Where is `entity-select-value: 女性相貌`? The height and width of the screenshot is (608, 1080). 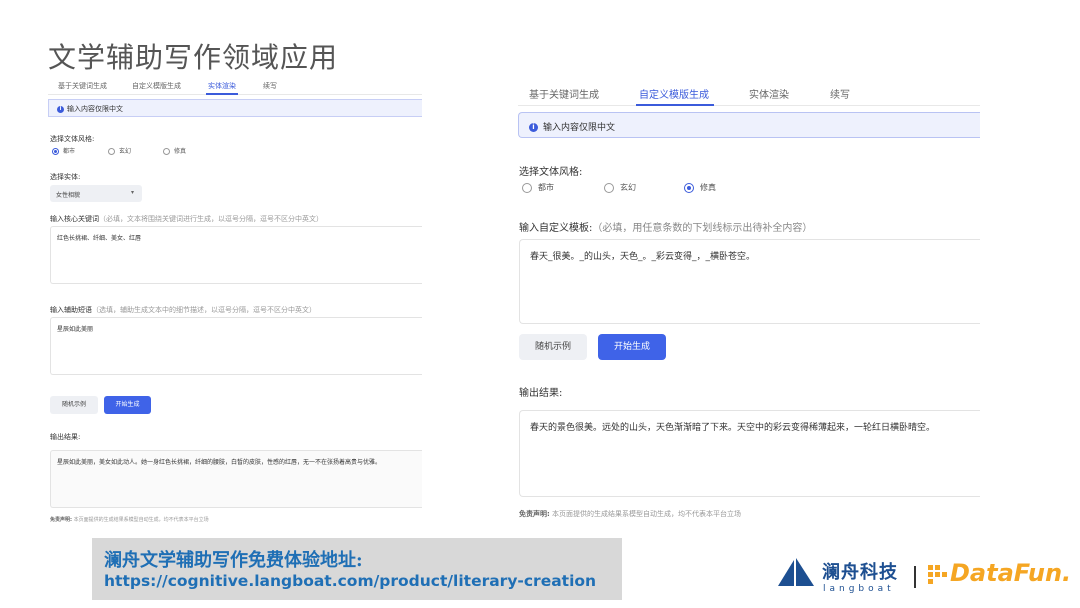 entity-select-value: 女性相貌 is located at coordinates (68, 195).